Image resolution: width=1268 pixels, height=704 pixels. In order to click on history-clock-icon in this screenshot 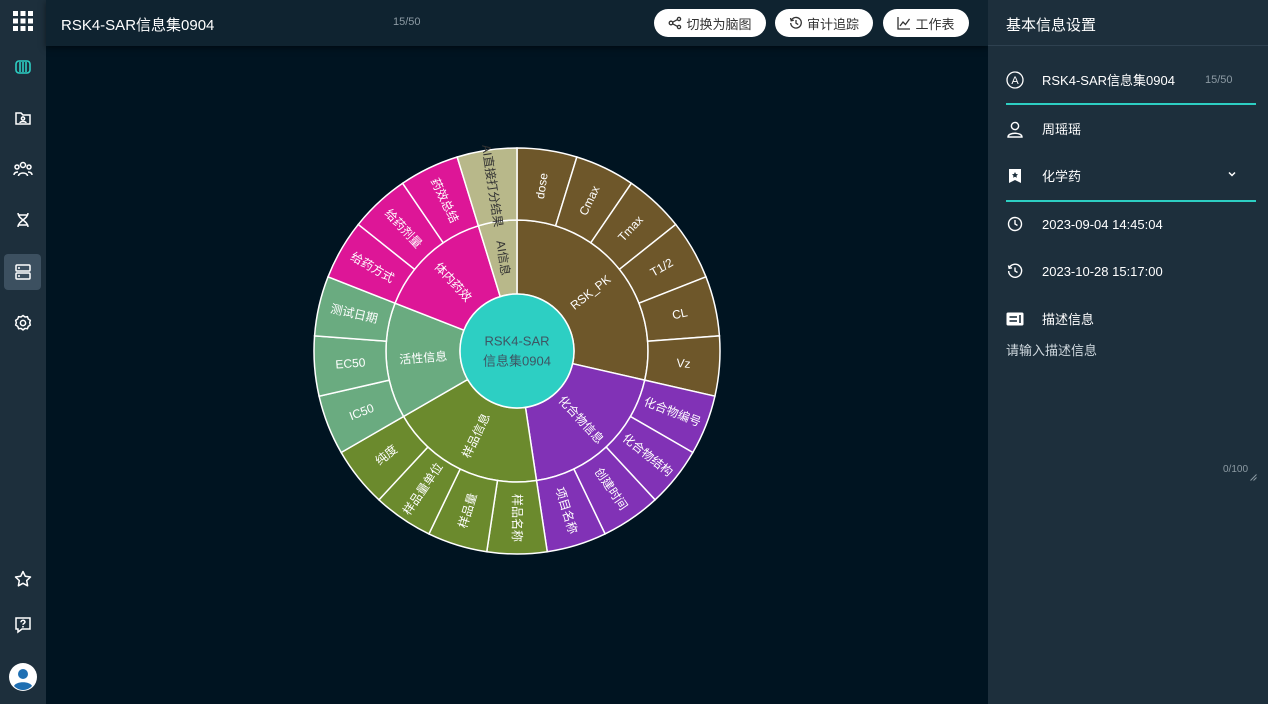, I will do `click(1015, 271)`.